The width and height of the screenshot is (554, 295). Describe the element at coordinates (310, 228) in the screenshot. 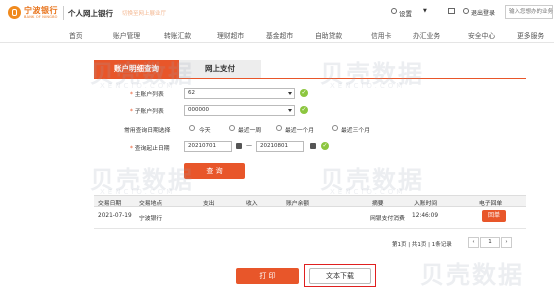

I see `row-divider` at that location.